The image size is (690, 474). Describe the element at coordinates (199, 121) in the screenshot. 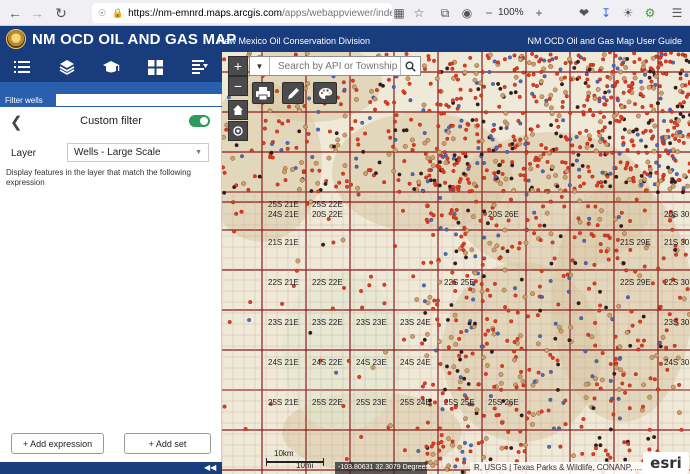

I see `custom-filter-toggle` at that location.